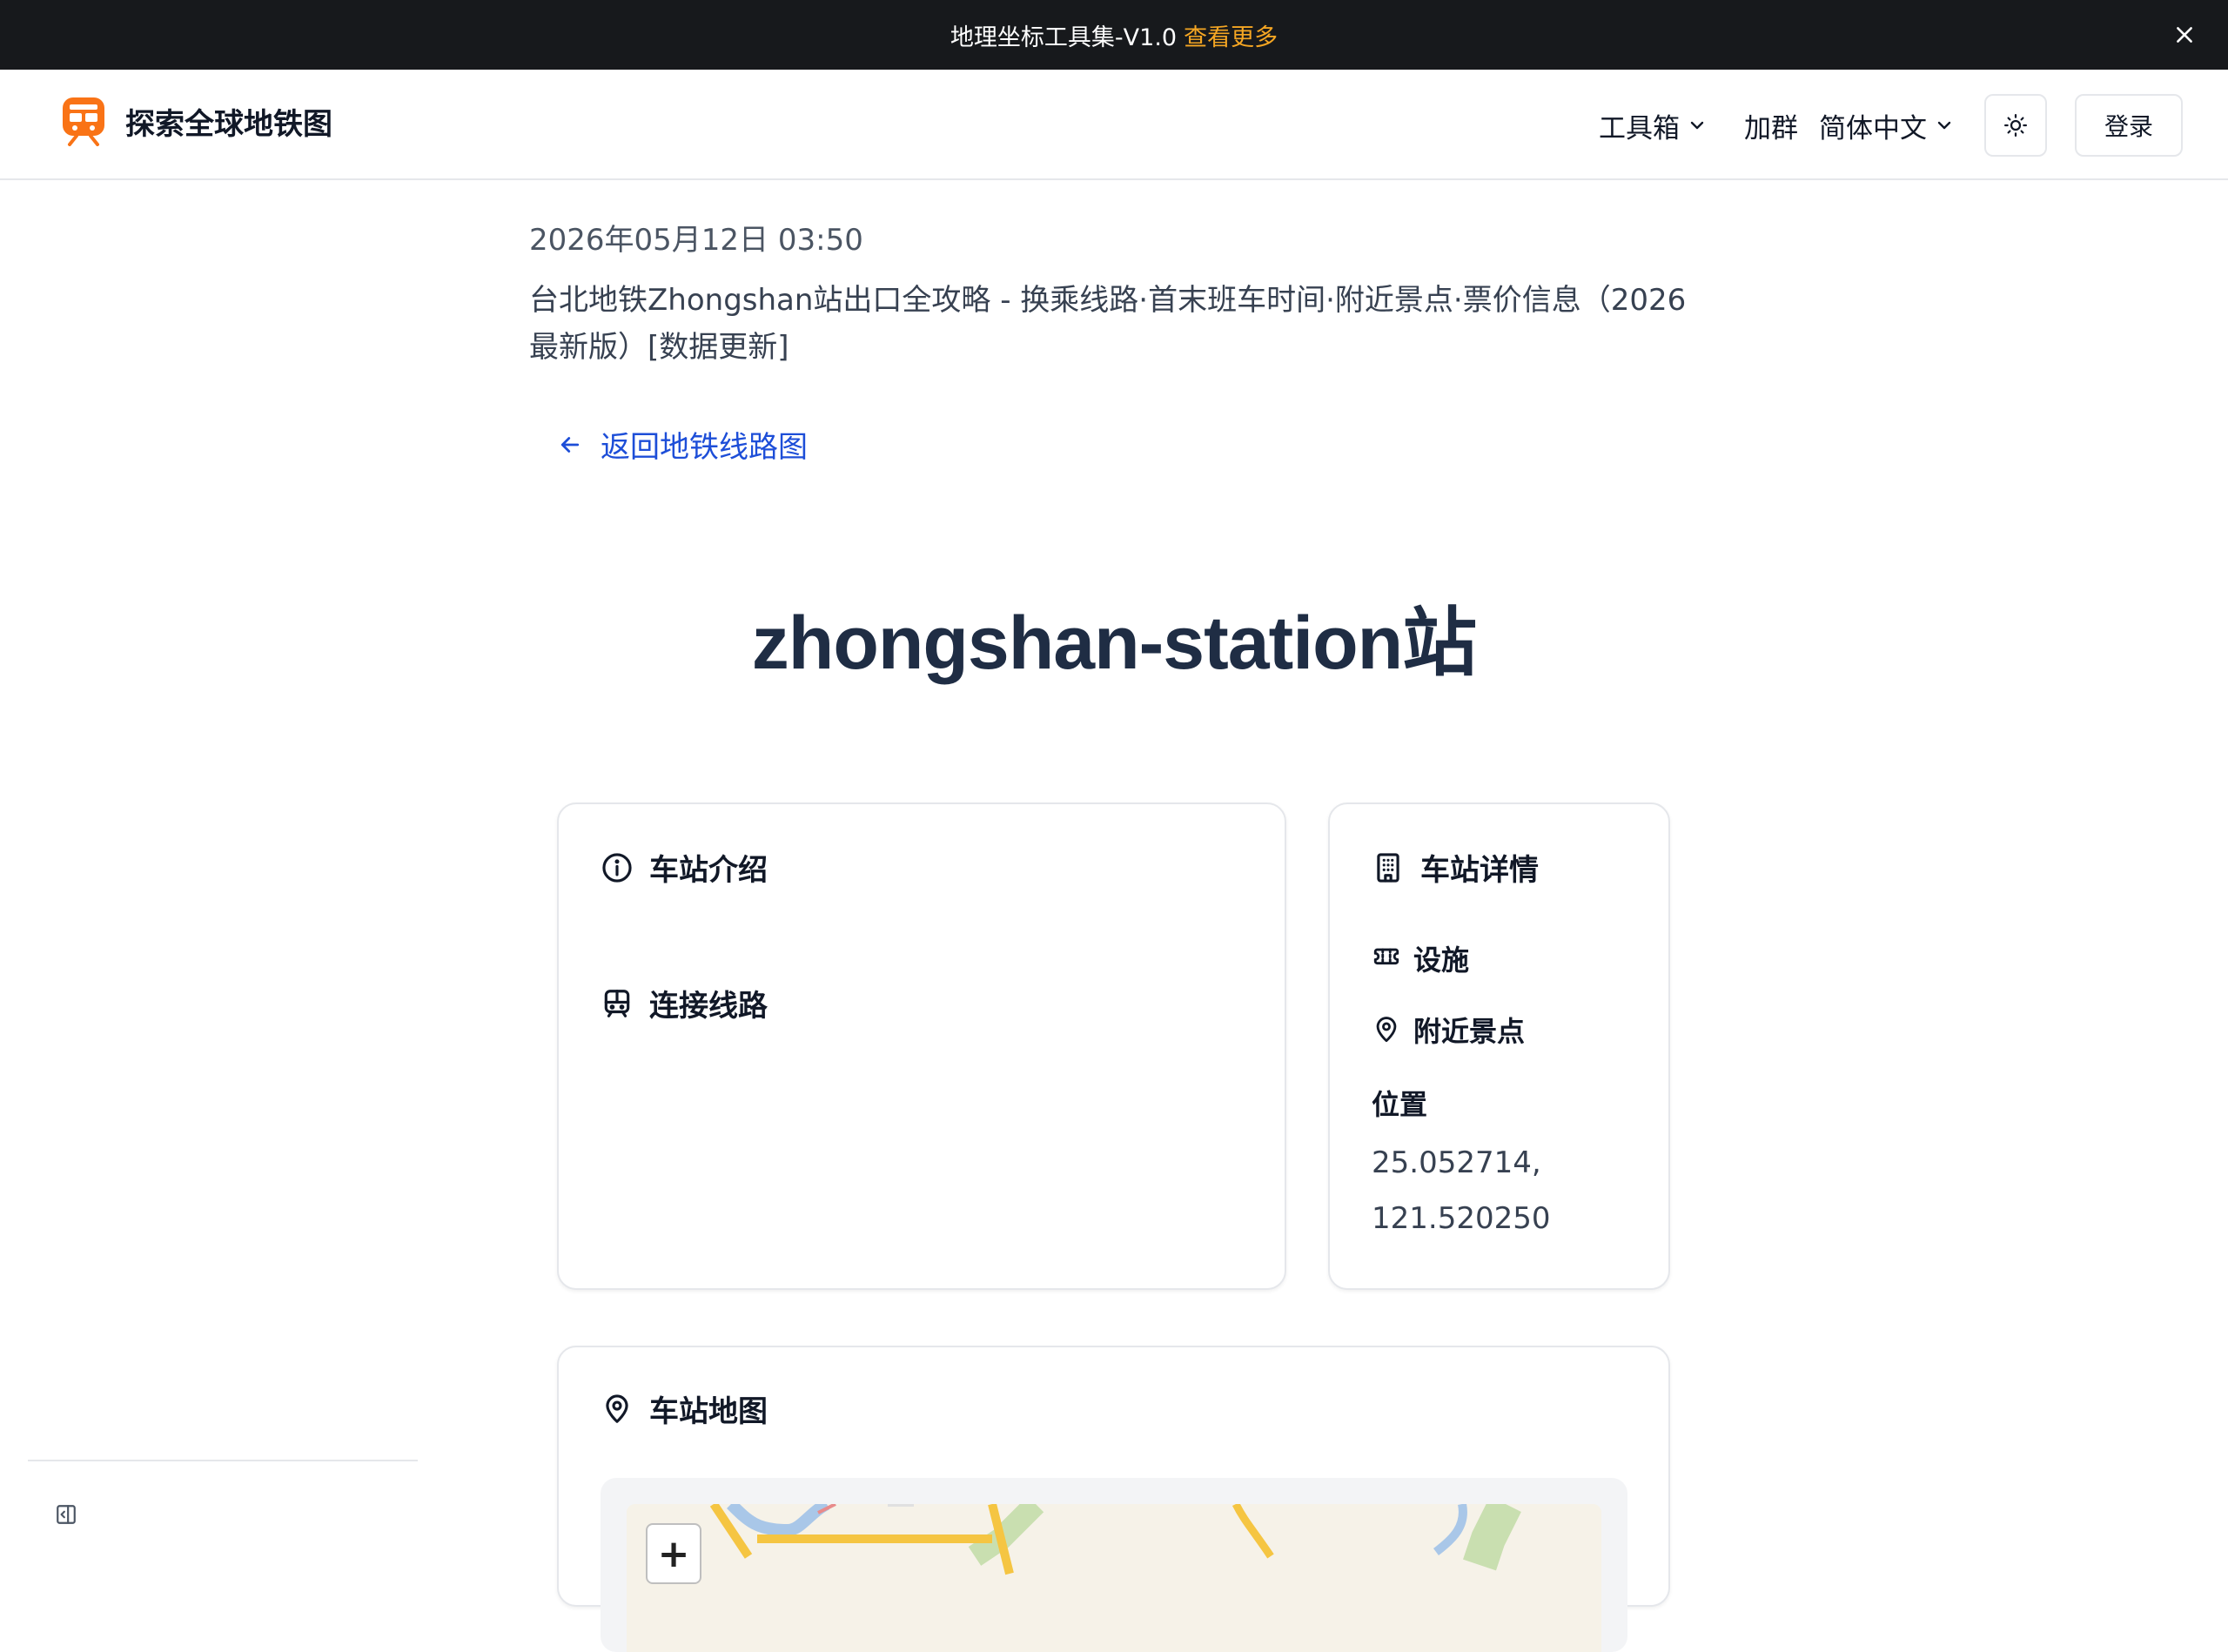  What do you see at coordinates (708, 1007) in the screenshot?
I see `lines-heading-label: 连接线路` at bounding box center [708, 1007].